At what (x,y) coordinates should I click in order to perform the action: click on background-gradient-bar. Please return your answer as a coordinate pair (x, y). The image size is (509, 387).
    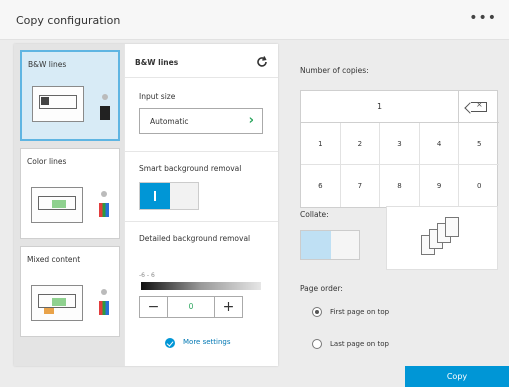
    Looking at the image, I should click on (201, 286).